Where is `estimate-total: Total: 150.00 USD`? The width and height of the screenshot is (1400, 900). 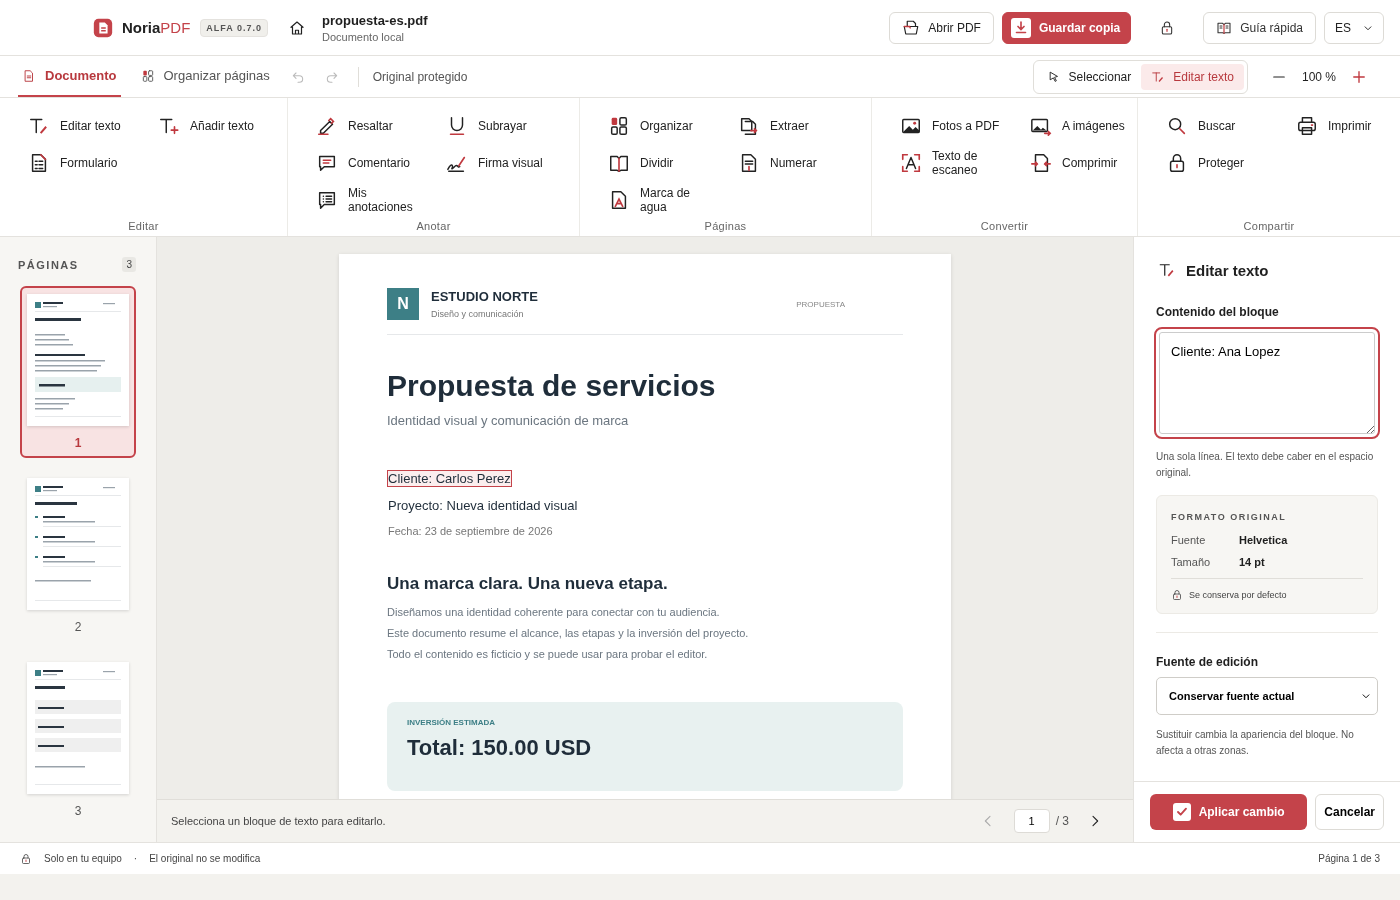
estimate-total: Total: 150.00 USD is located at coordinates (500, 748).